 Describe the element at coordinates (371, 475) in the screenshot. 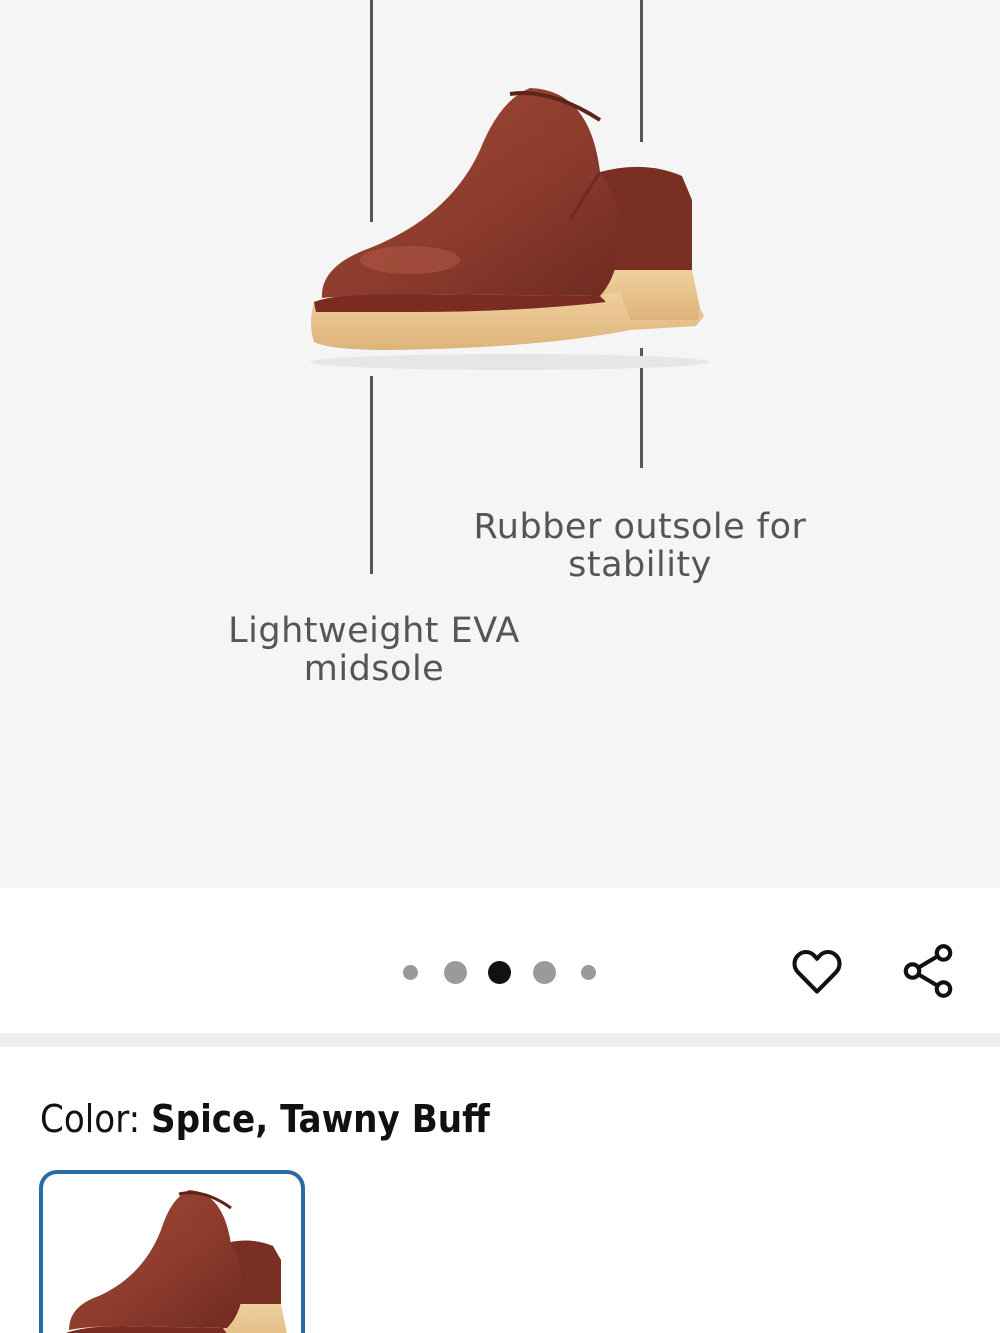

I see `callout-line-midsole` at that location.